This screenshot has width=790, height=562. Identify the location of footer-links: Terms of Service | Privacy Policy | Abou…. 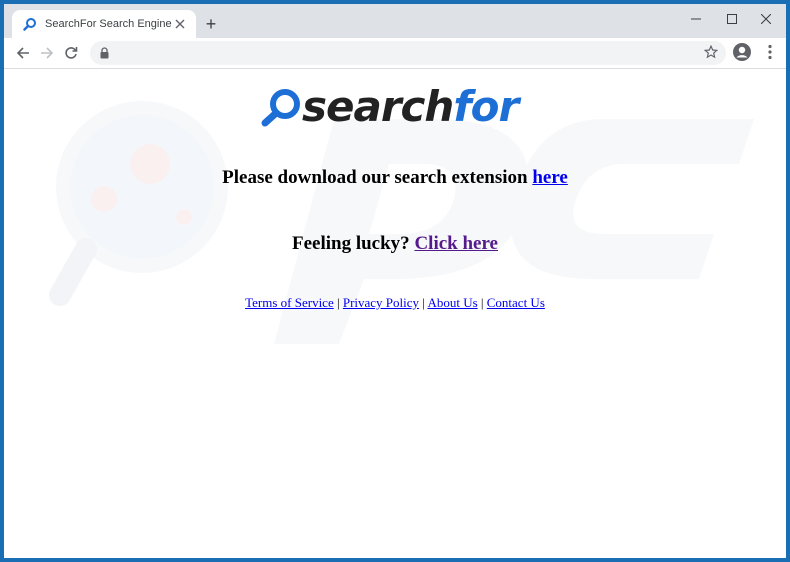
(395, 303).